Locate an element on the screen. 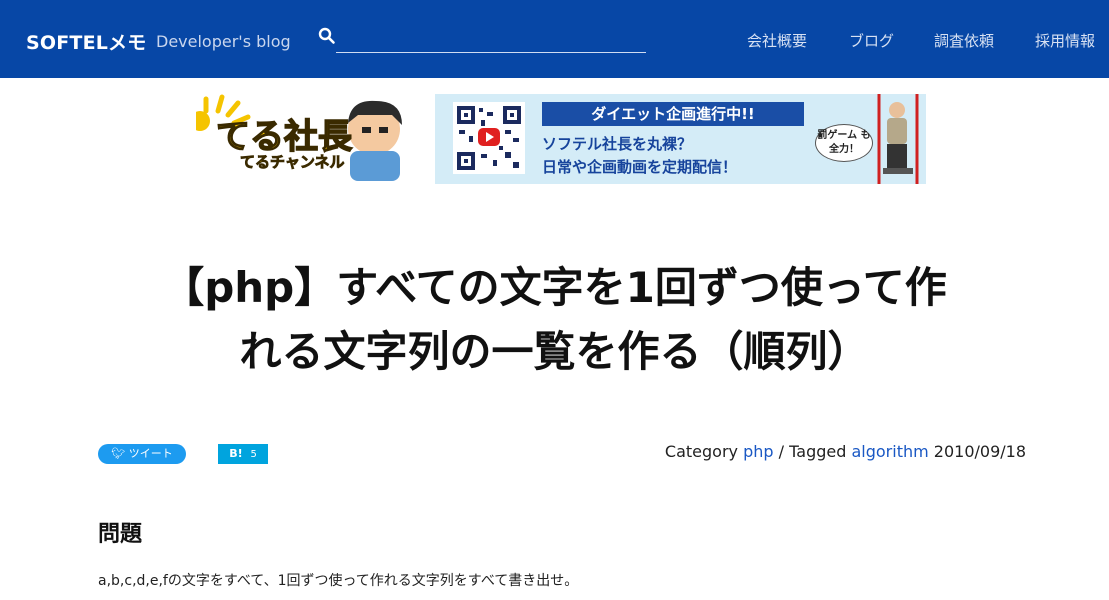  tweet-button: 🐦︎ ツイート is located at coordinates (142, 454).